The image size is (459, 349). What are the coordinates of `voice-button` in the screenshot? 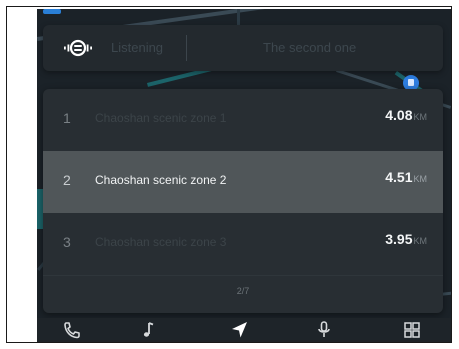 It's located at (324, 330).